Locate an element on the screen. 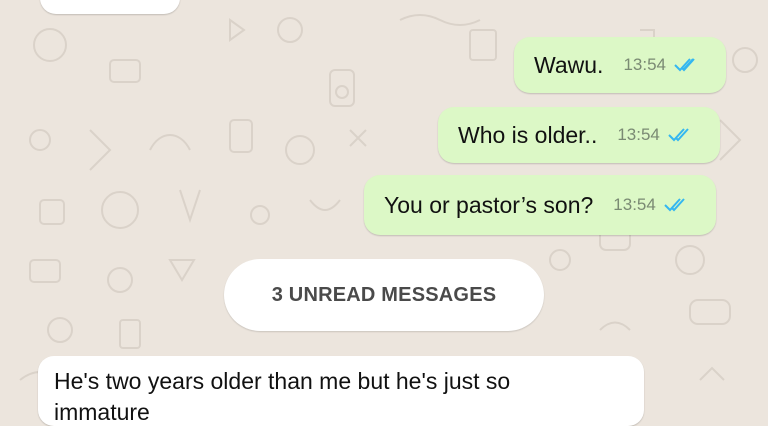  message-text: You or pastor’s son? is located at coordinates (489, 204).